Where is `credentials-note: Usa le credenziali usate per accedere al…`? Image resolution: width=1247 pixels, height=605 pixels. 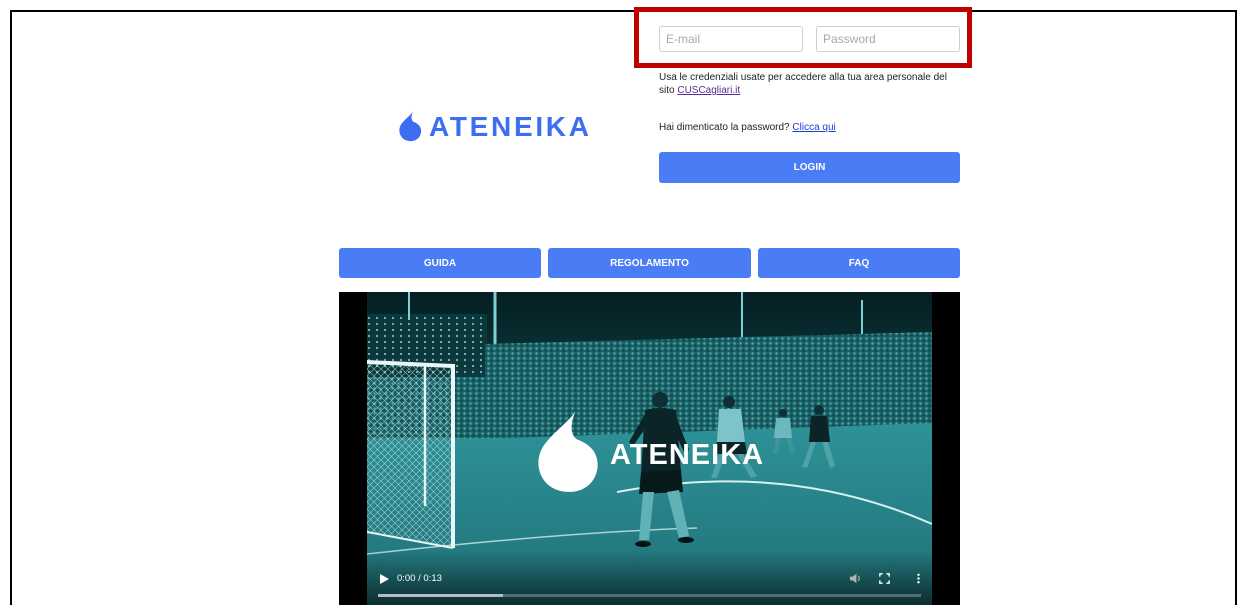 credentials-note: Usa le credenziali usate per accedere al… is located at coordinates (809, 84).